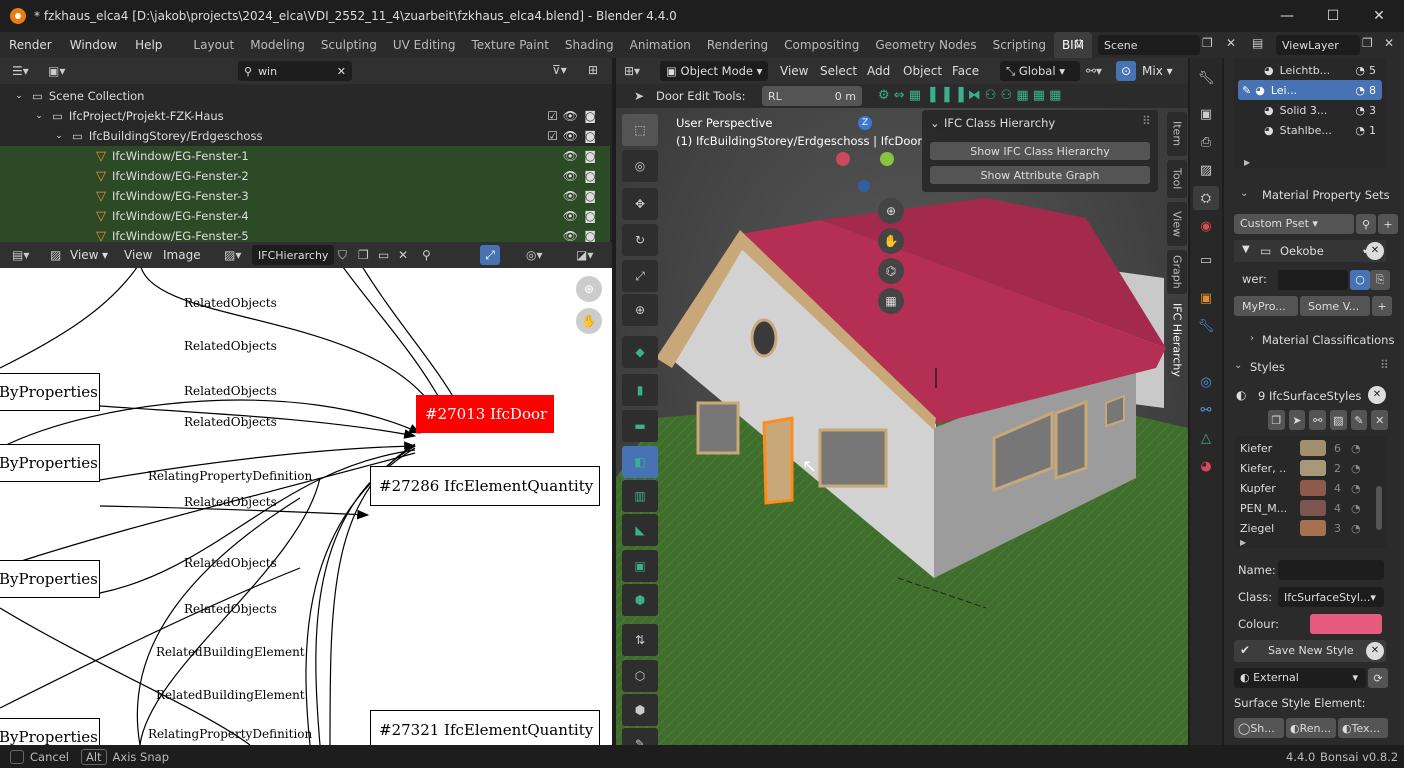 This screenshot has width=1404, height=768. Describe the element at coordinates (485, 486) in the screenshot. I see `graph-node-element-quantity-1: #27286 IfcElementQuantity` at that location.